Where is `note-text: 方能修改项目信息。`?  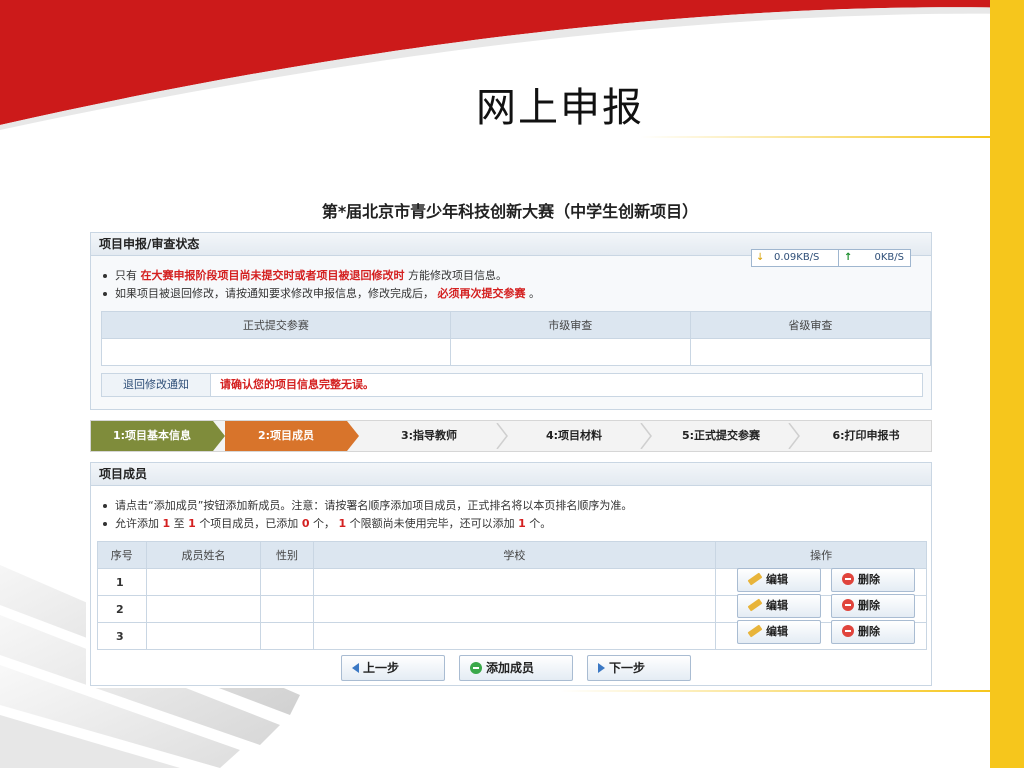 note-text: 方能修改项目信息。 is located at coordinates (457, 275).